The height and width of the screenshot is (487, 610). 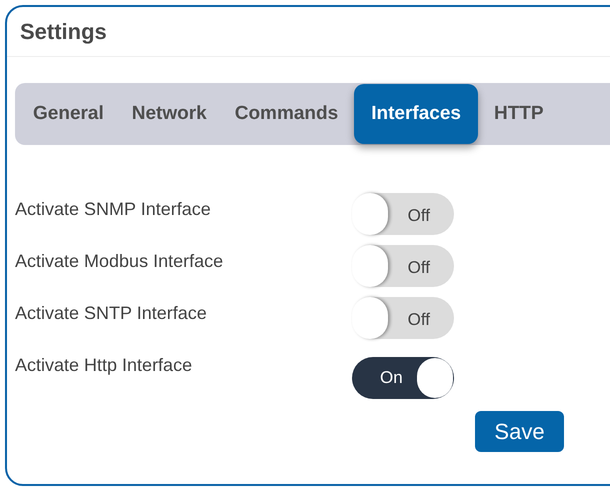 What do you see at coordinates (519, 431) in the screenshot?
I see `save-button: Save` at bounding box center [519, 431].